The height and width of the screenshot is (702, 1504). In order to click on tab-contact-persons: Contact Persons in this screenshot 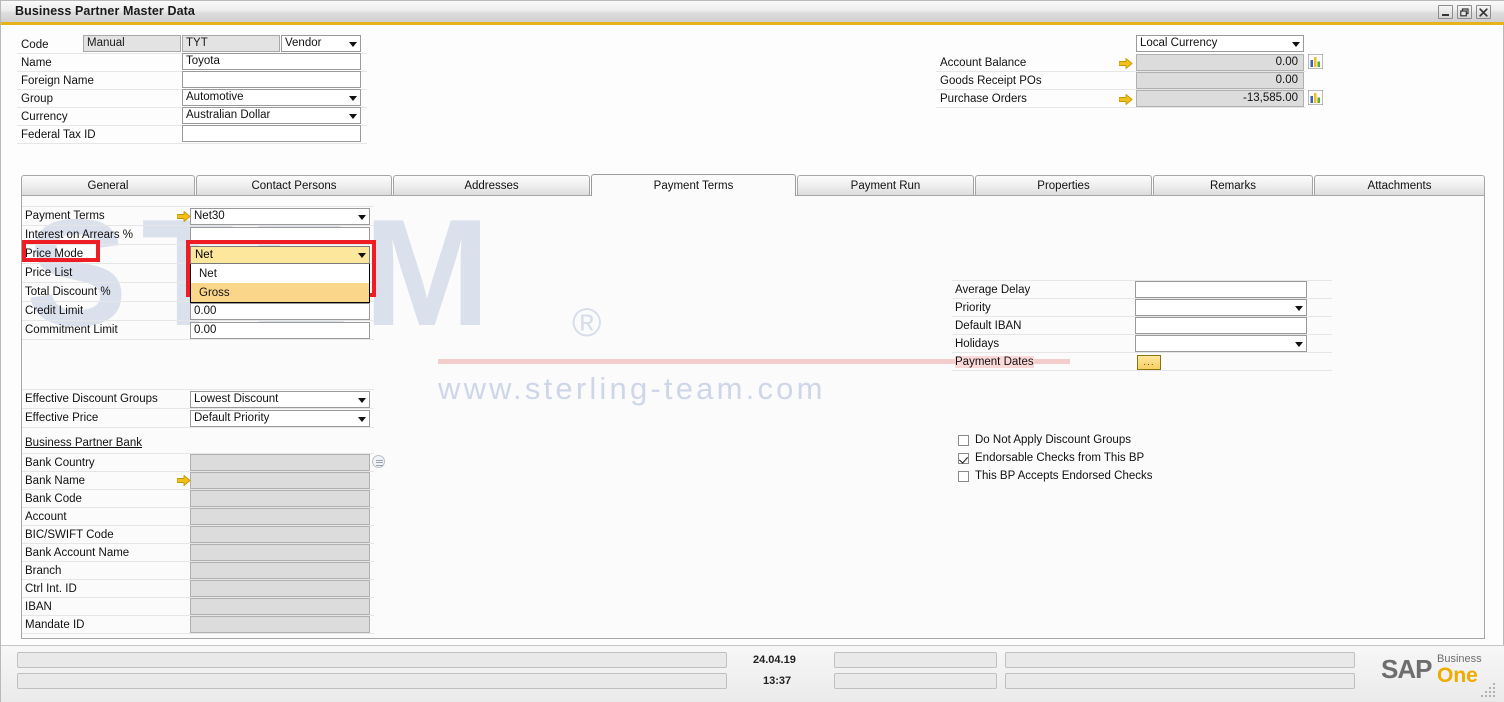, I will do `click(294, 185)`.